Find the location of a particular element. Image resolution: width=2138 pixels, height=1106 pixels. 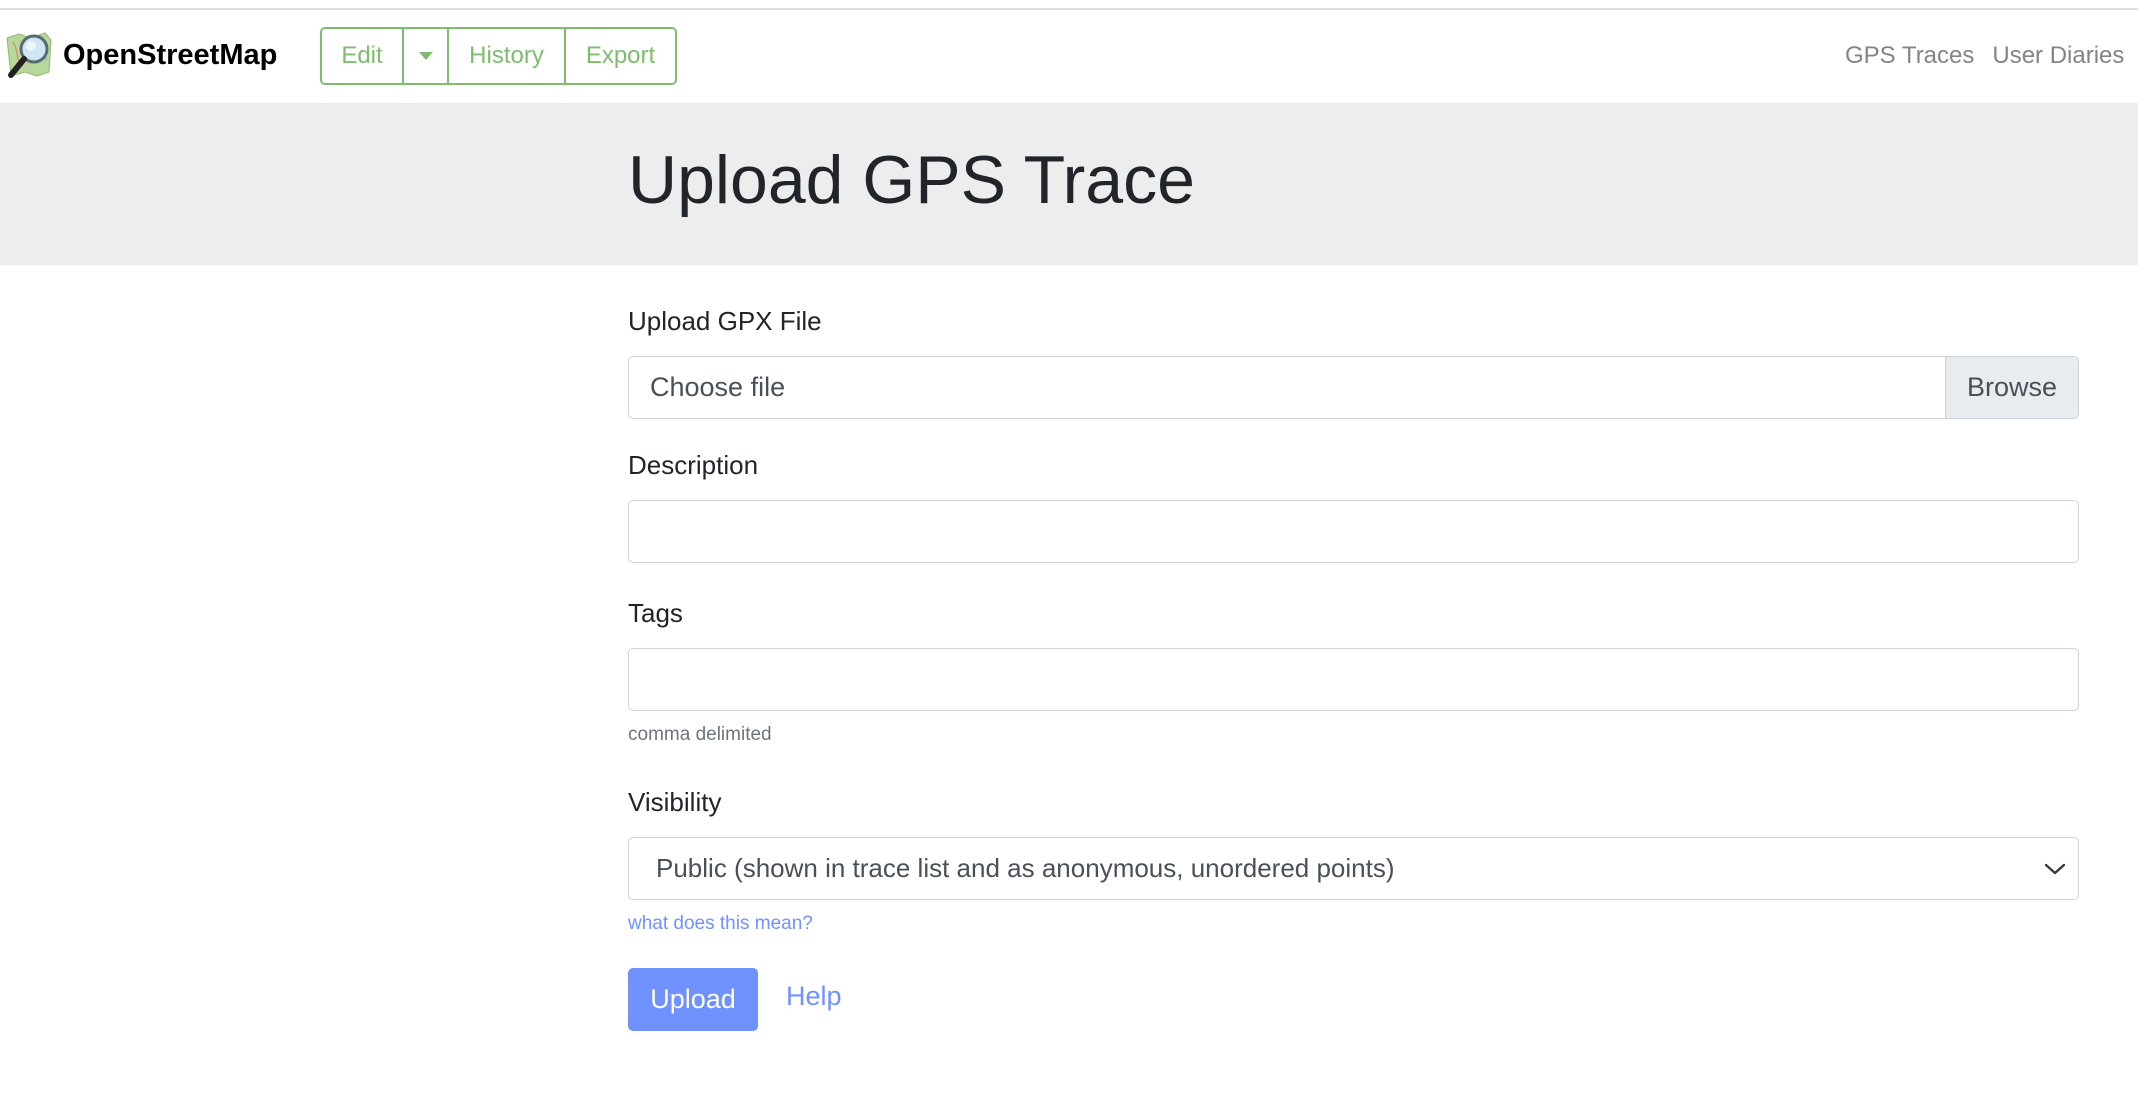

nav-gps-traces: GPS Traces is located at coordinates (1909, 56).